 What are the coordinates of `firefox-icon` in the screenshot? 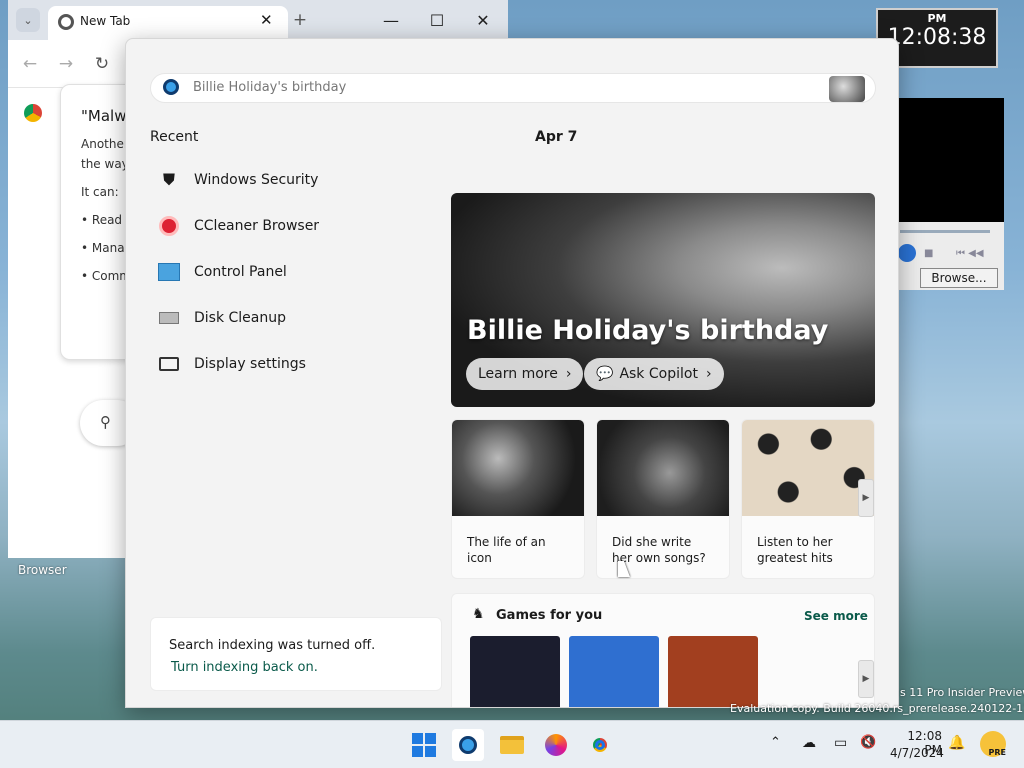 It's located at (556, 745).